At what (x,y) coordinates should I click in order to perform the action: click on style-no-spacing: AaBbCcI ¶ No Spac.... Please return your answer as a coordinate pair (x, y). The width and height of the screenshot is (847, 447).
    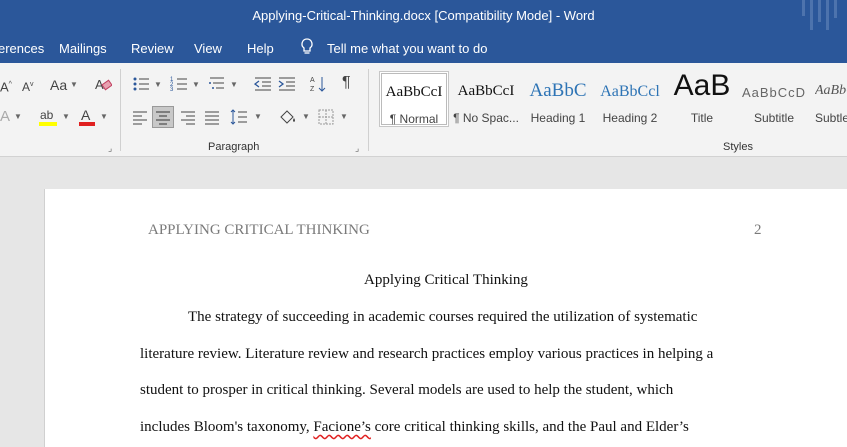
    Looking at the image, I should click on (486, 99).